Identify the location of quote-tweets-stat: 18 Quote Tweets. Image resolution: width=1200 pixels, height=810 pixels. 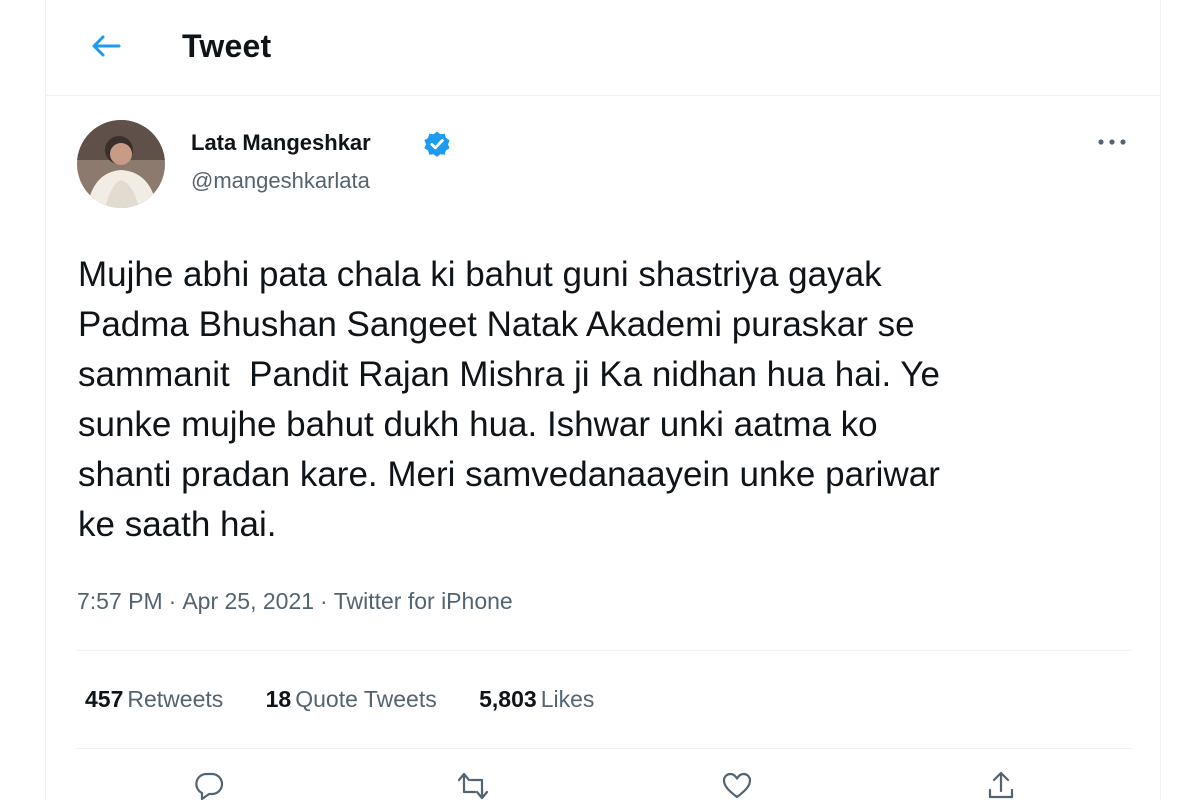
(351, 699).